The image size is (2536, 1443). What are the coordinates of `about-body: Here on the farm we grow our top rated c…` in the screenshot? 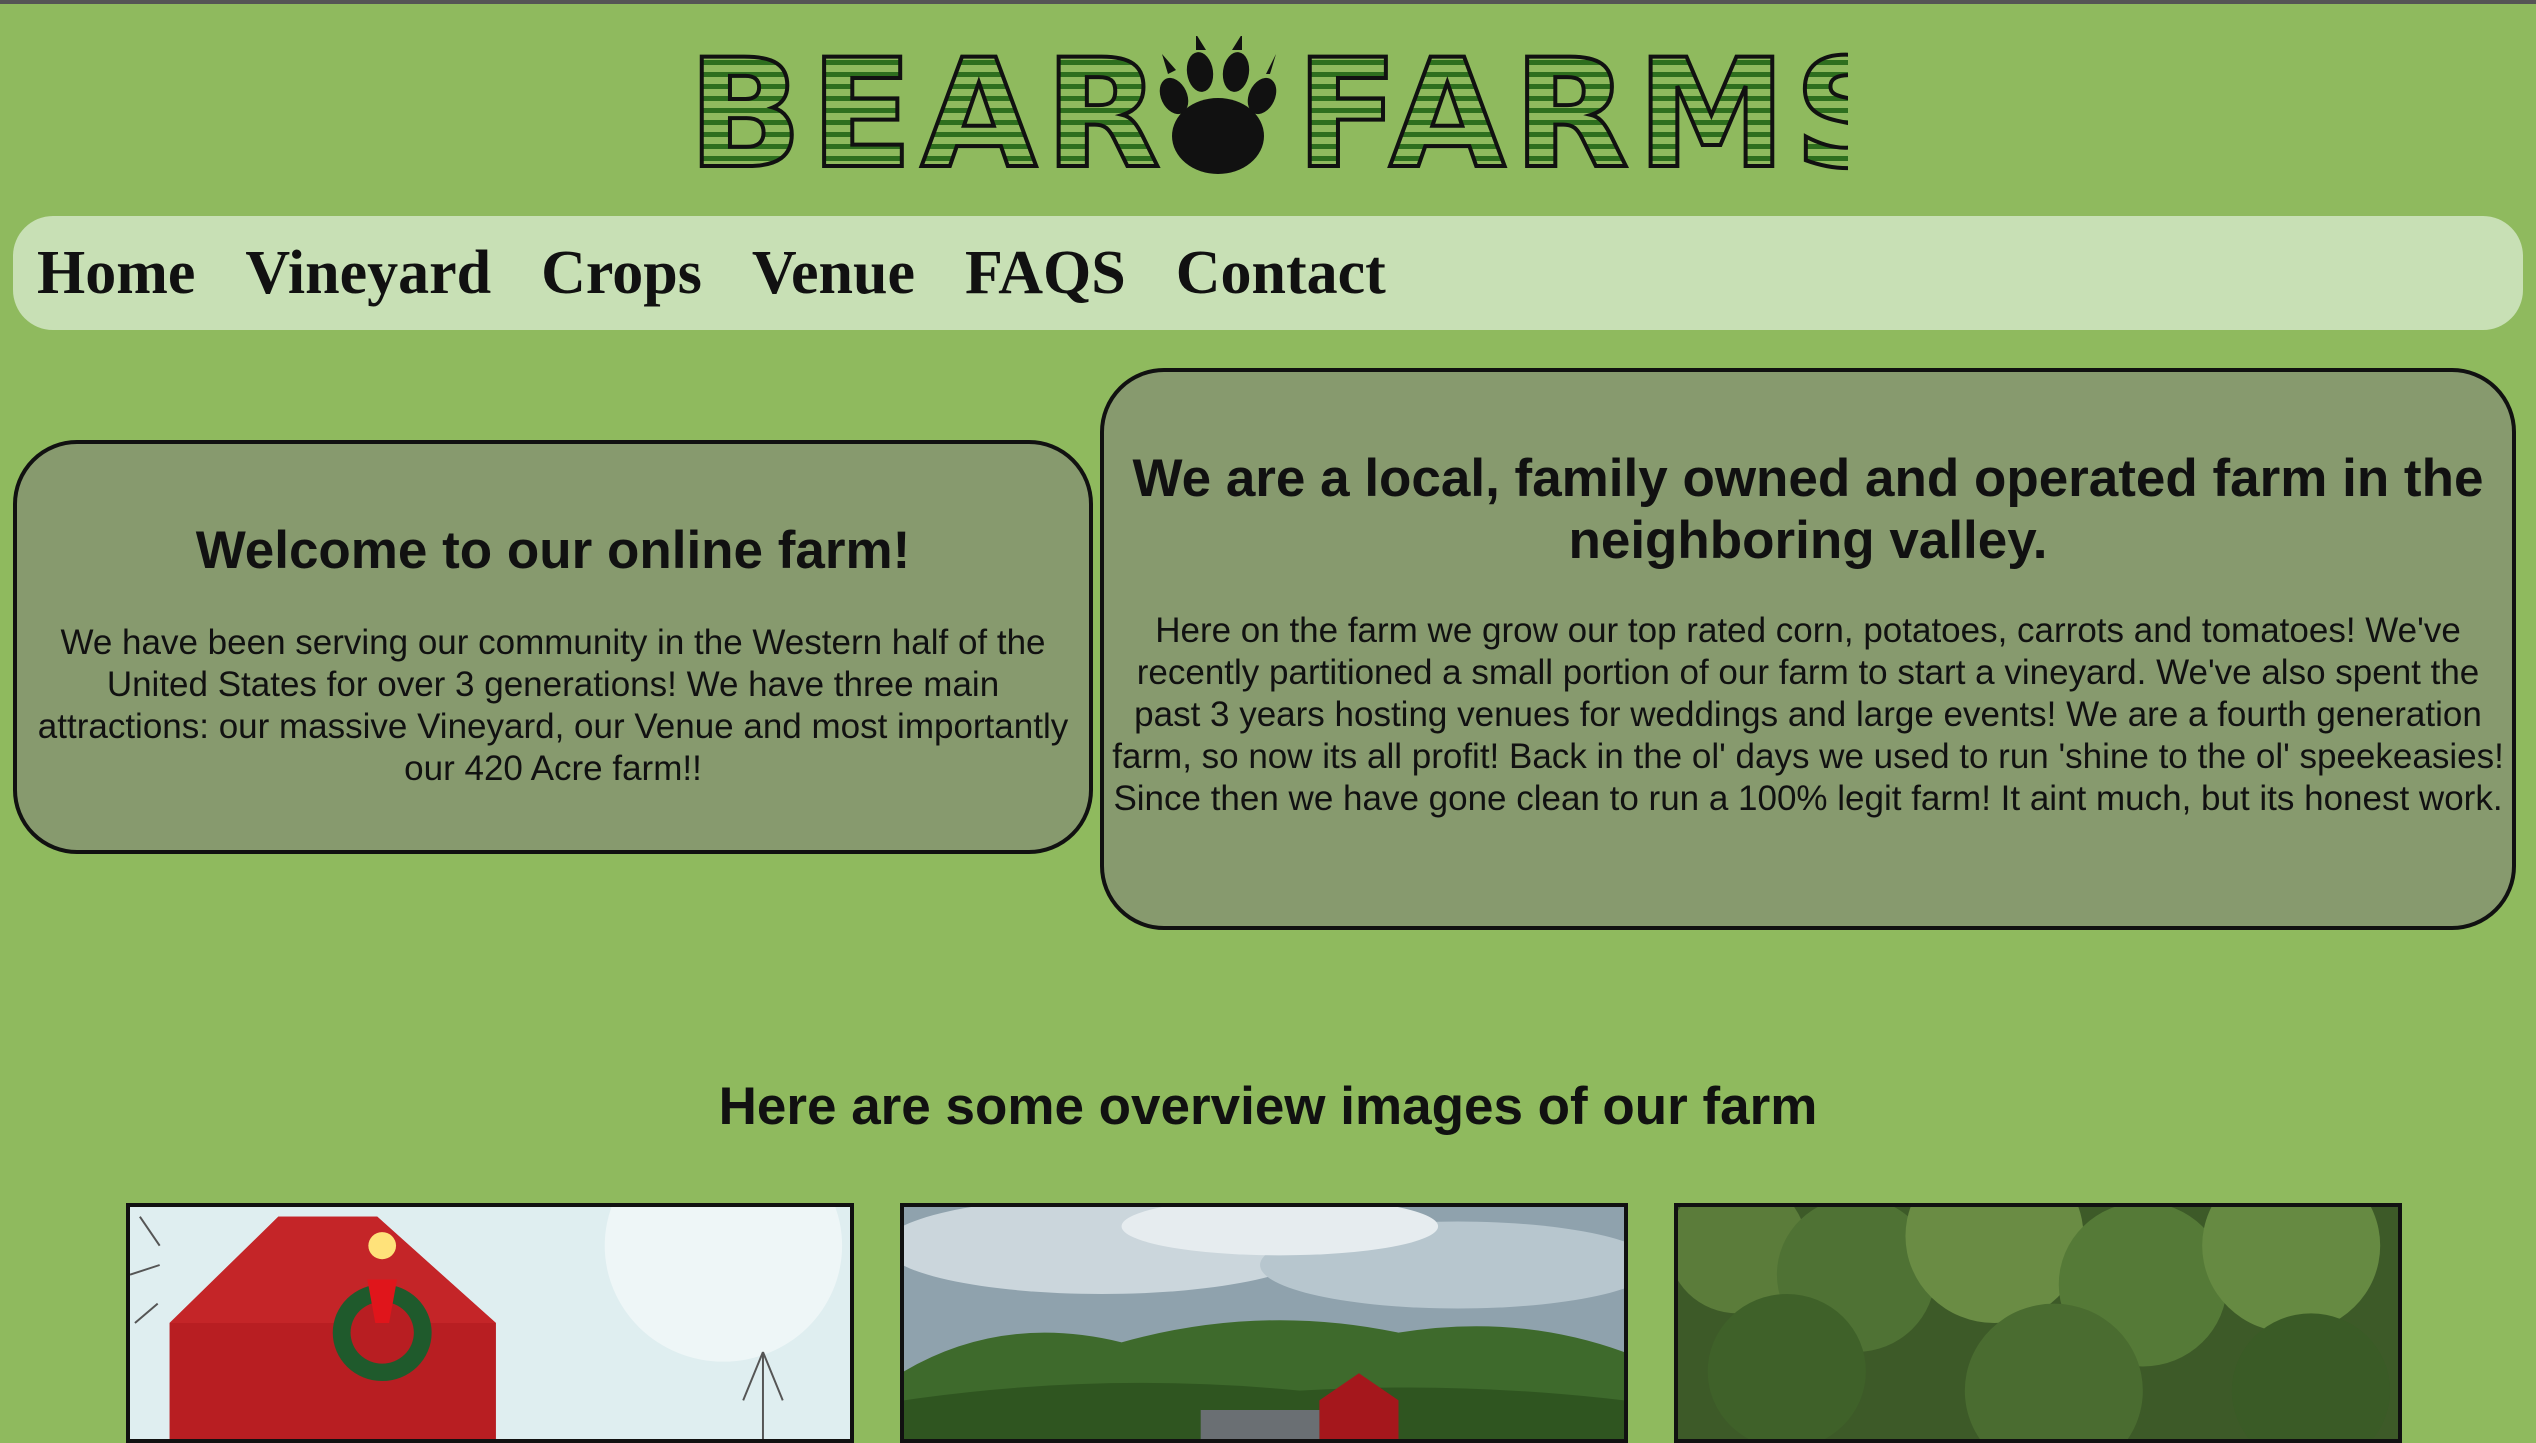 It's located at (1808, 714).